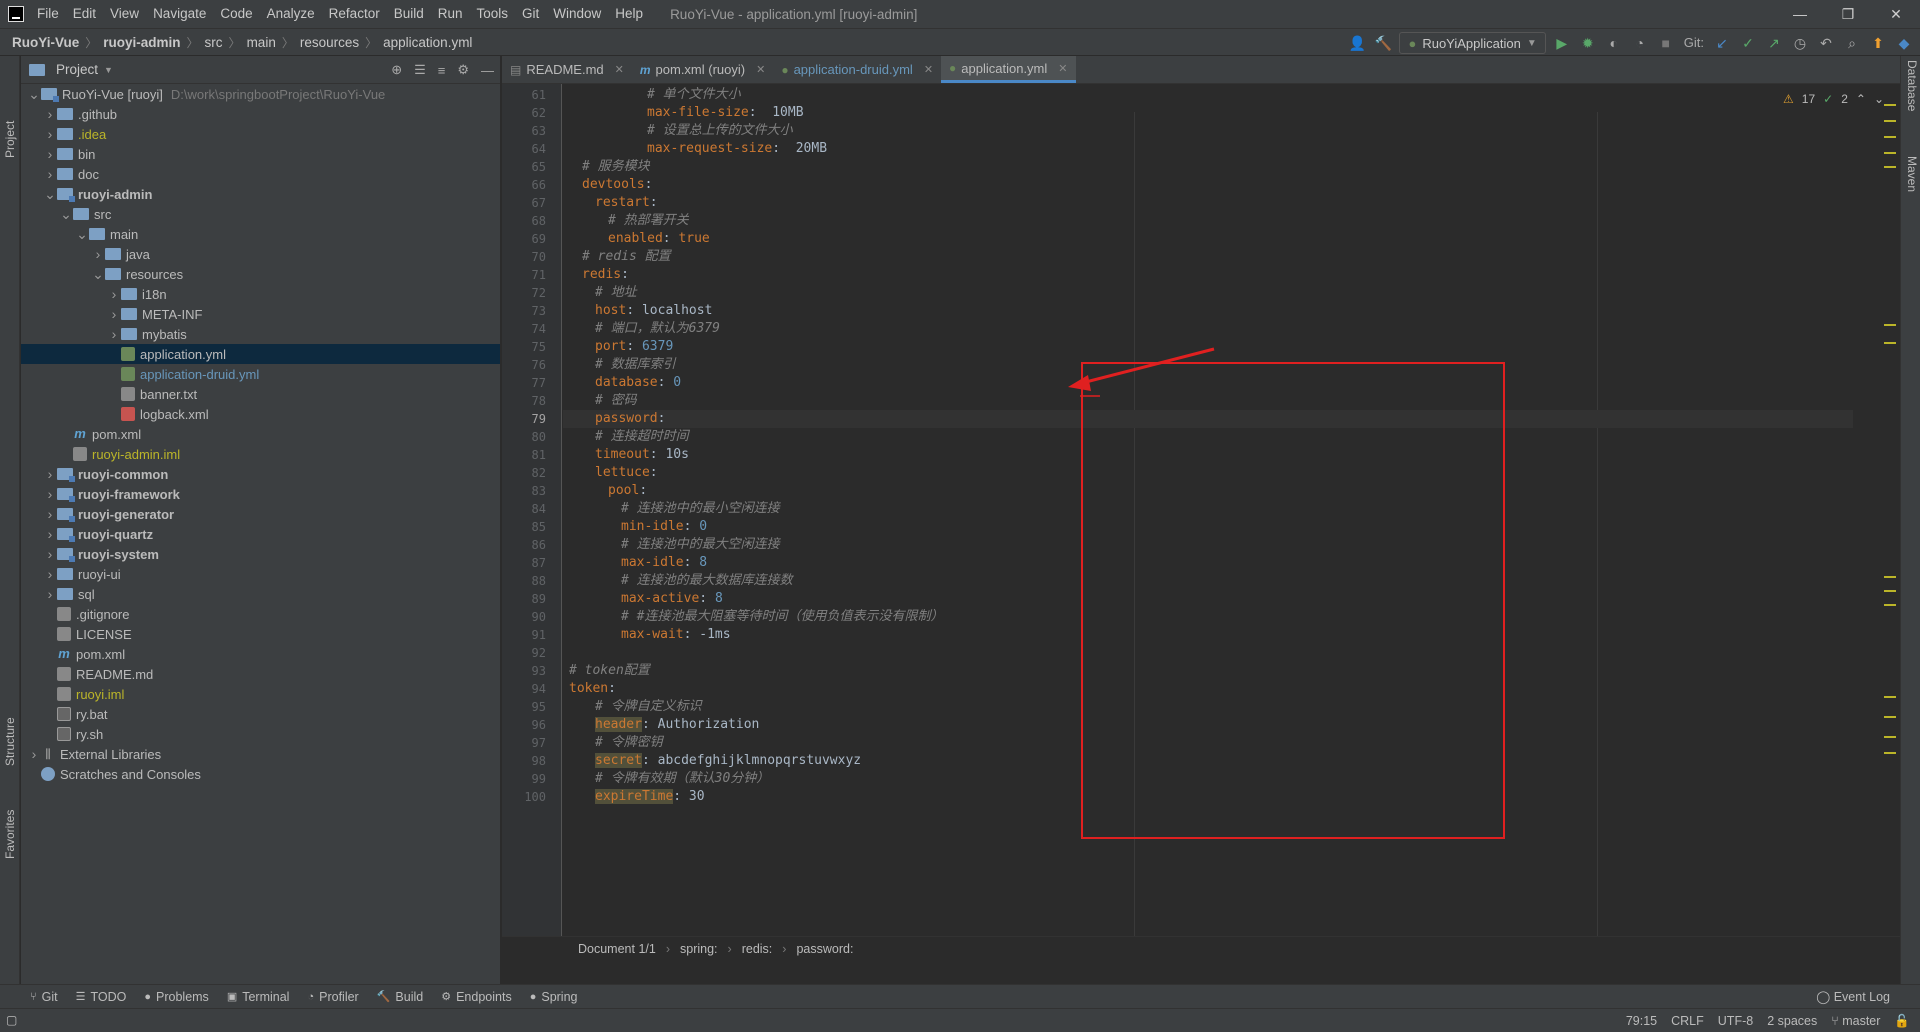 The image size is (1920, 1032). I want to click on git-commit-icon: ✓, so click(1748, 43).